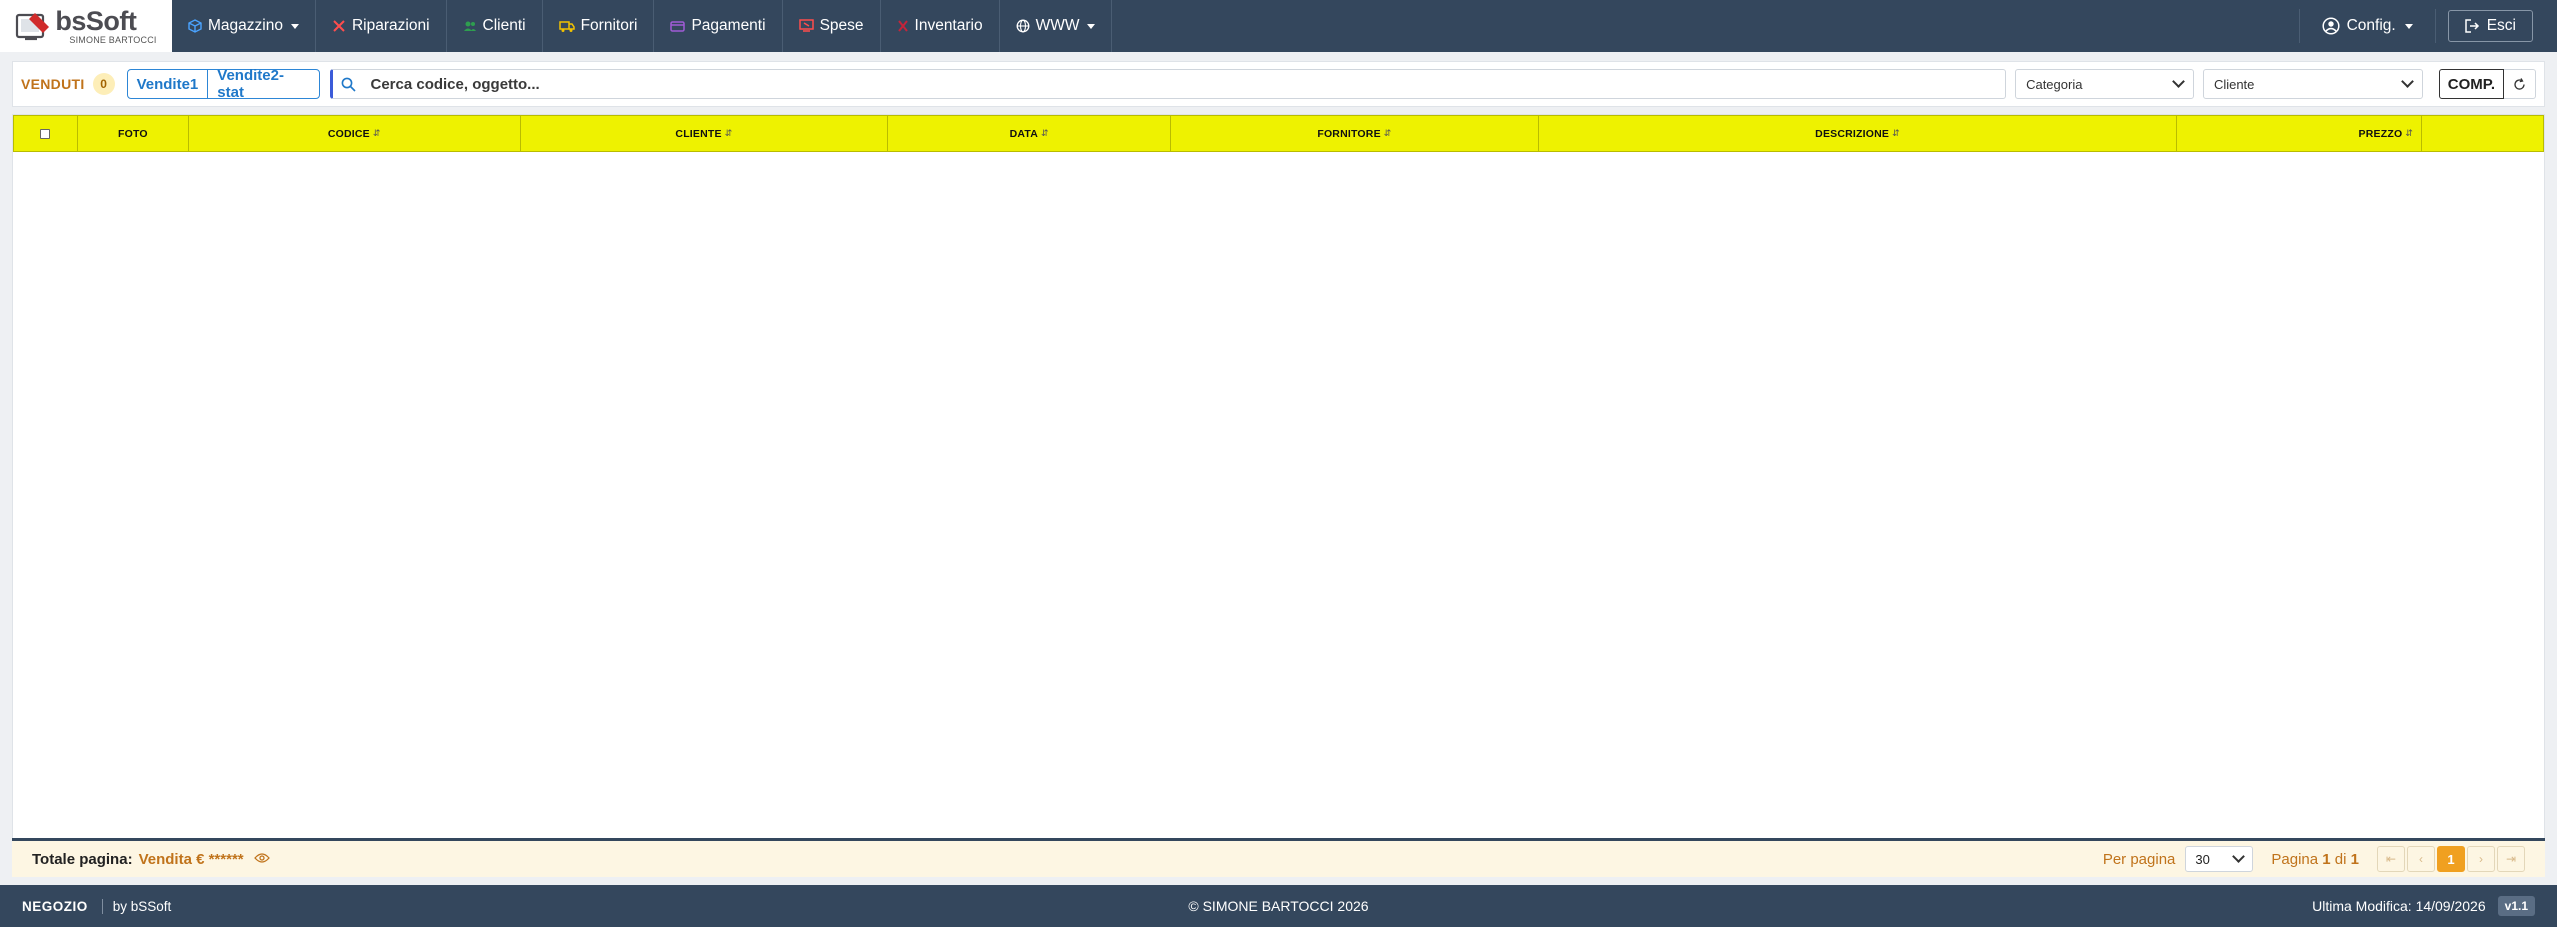  I want to click on logo-mark-icon, so click(33, 26).